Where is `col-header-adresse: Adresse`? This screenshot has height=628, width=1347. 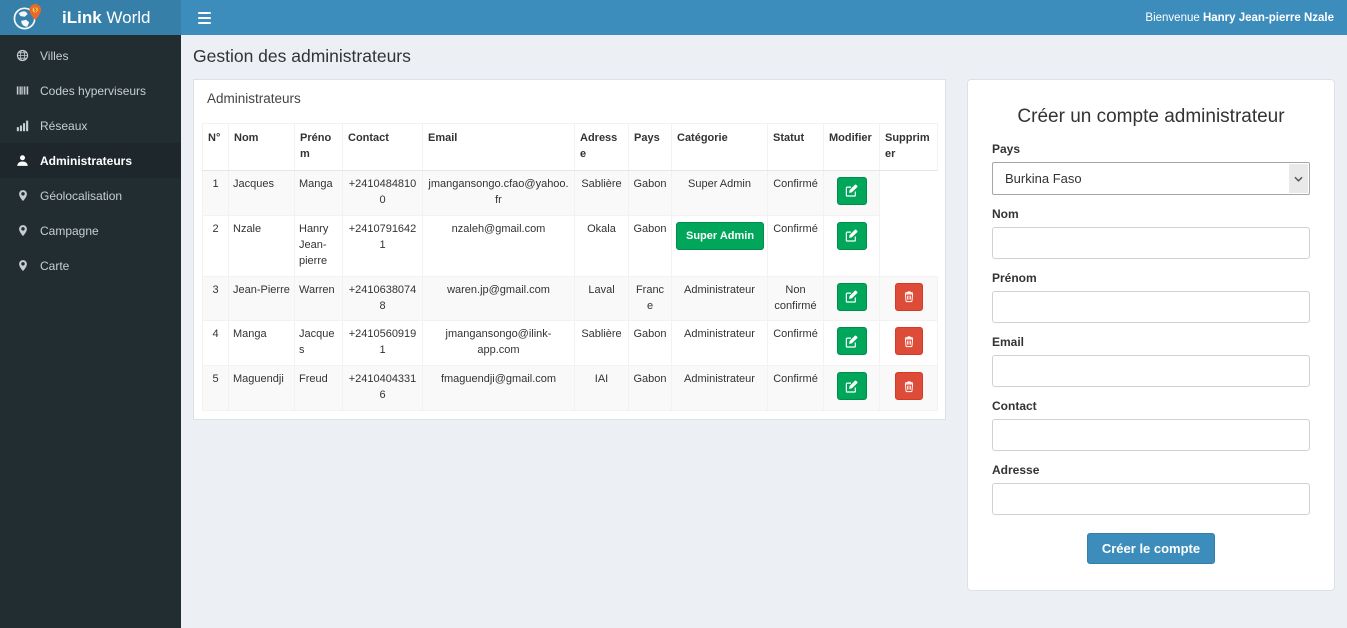
col-header-adresse: Adresse is located at coordinates (601, 147).